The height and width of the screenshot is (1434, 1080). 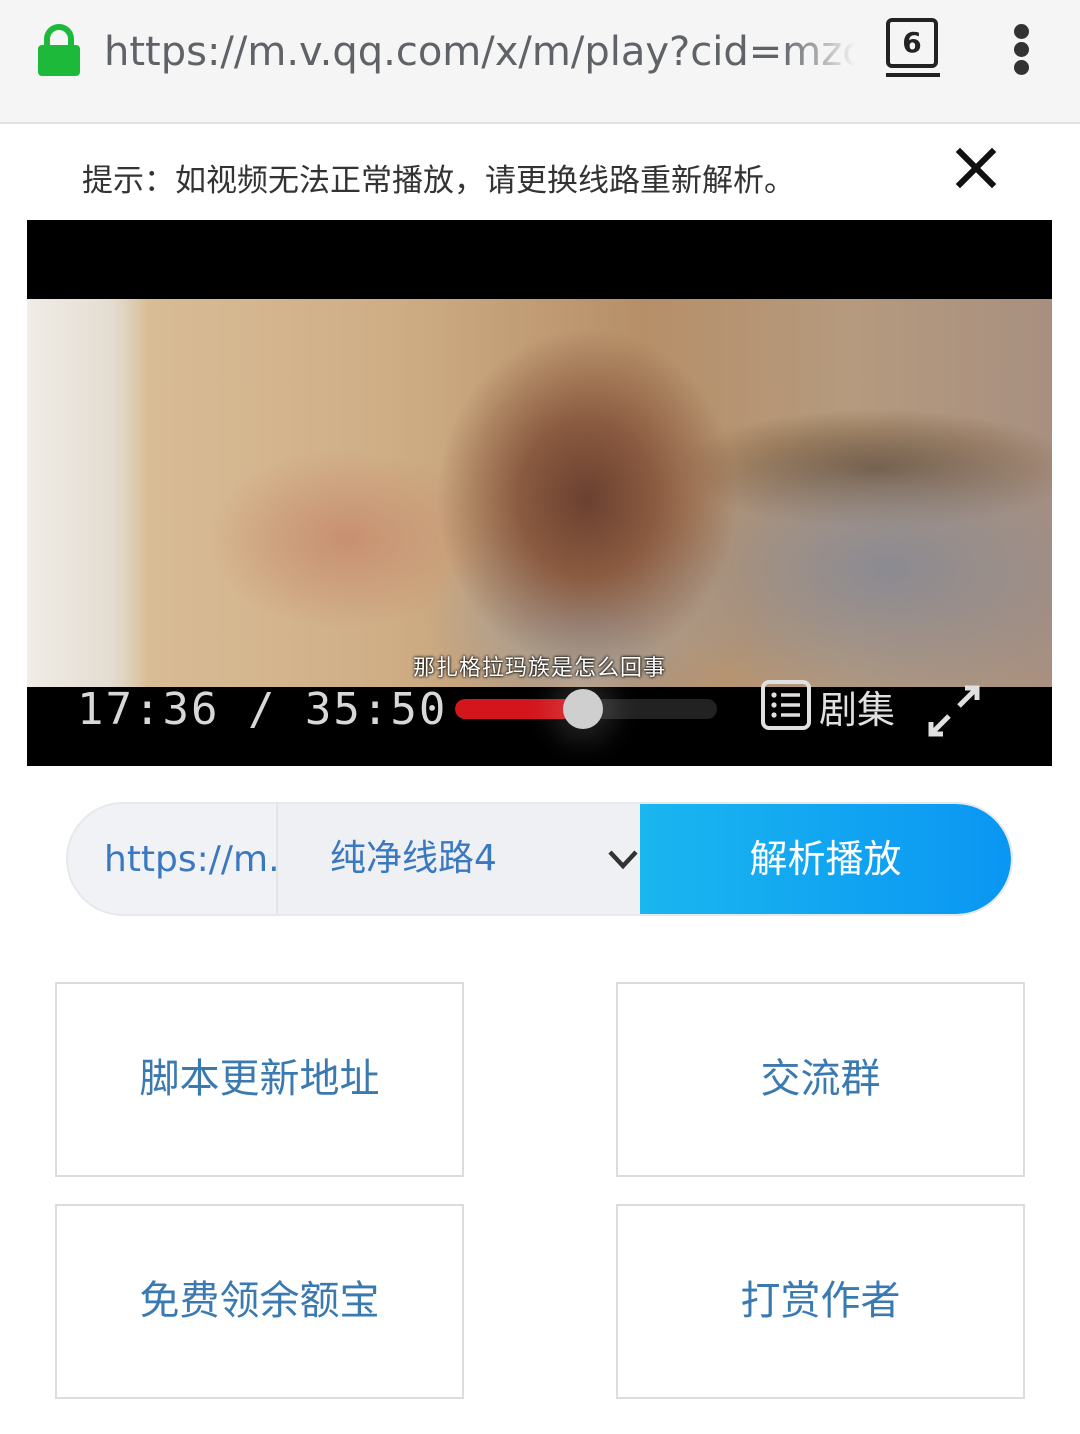 I want to click on notice-text: 提示：如视频无法正常播放，请更换线路重新解析。, so click(x=438, y=181).